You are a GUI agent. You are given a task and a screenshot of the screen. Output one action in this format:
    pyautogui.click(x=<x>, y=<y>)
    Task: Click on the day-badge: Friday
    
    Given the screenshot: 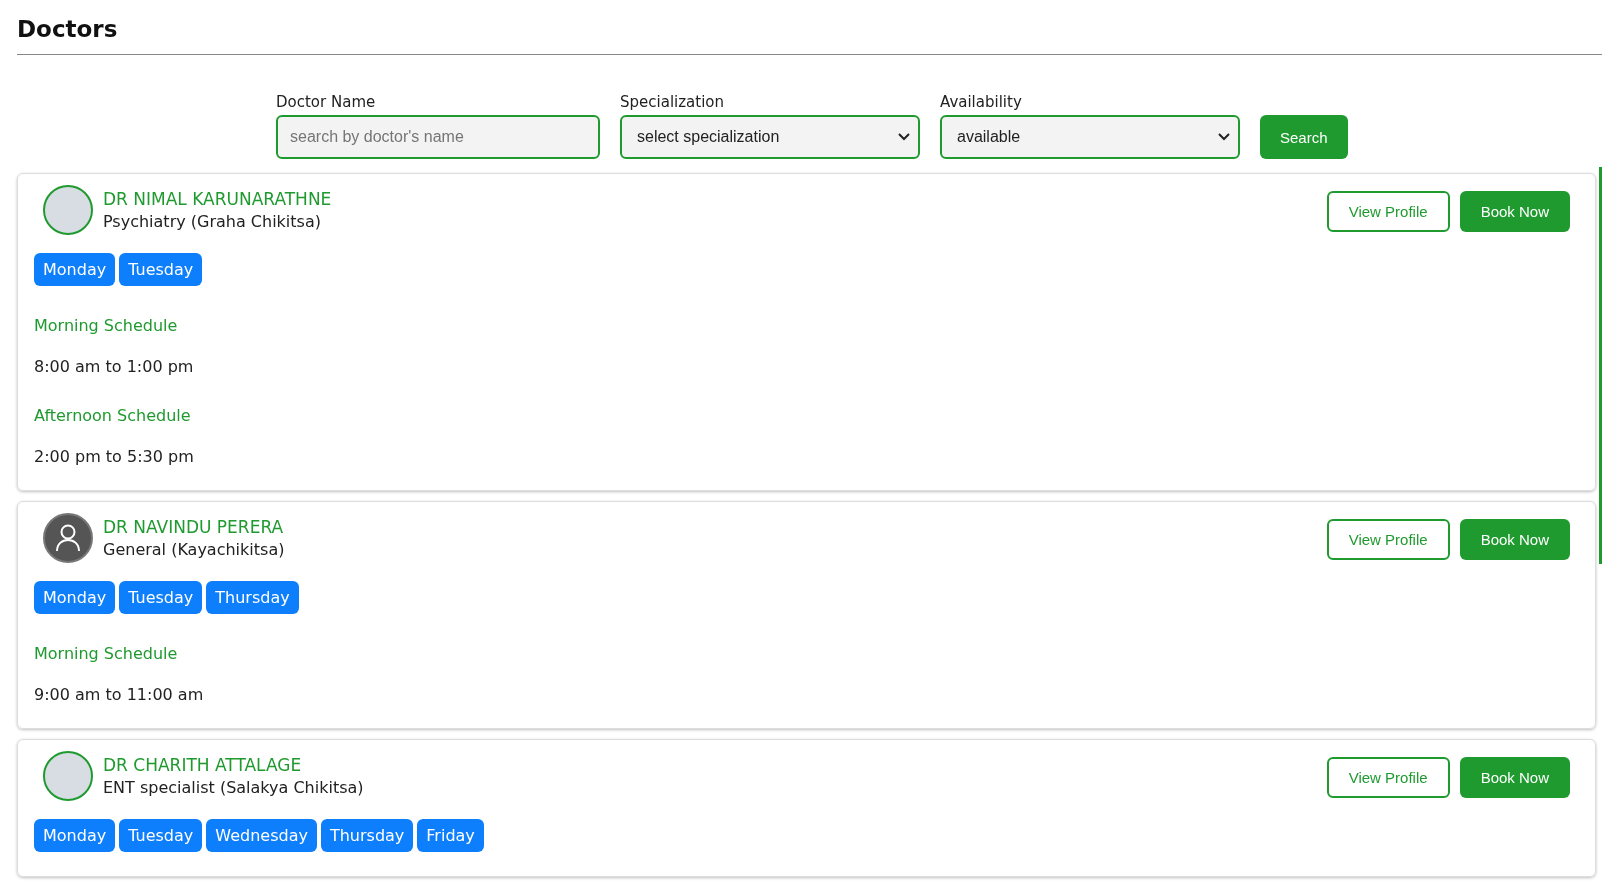 What is the action you would take?
    pyautogui.click(x=450, y=835)
    